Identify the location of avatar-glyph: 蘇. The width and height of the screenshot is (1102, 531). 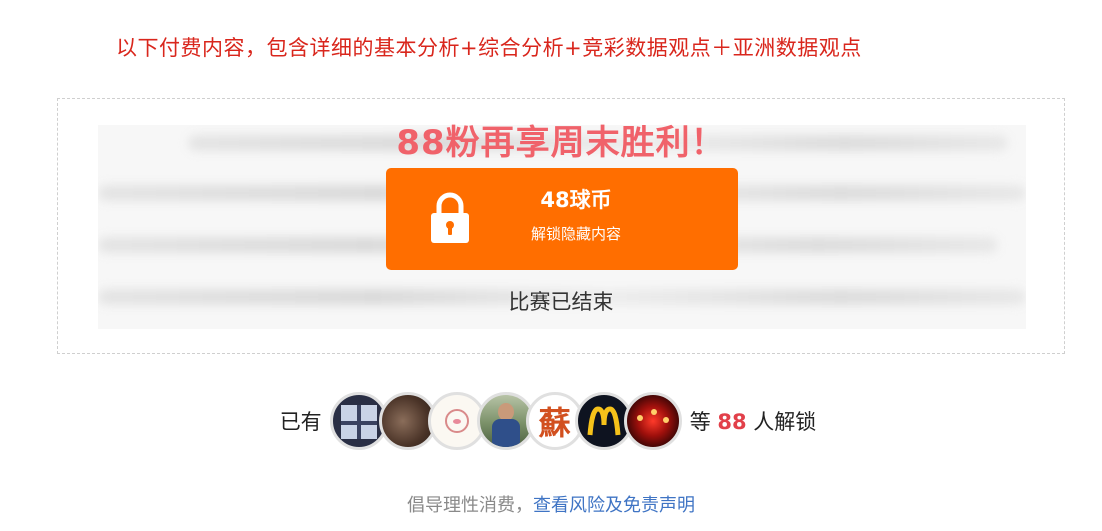
(554, 423).